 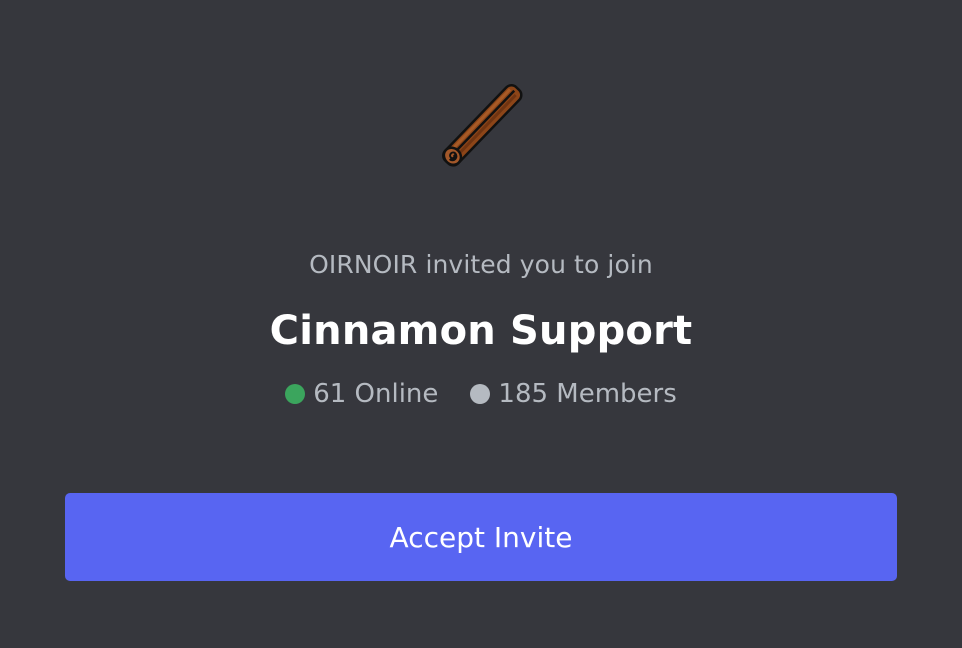 I want to click on inviter-text: OIRNOIR invited you to join, so click(x=481, y=264).